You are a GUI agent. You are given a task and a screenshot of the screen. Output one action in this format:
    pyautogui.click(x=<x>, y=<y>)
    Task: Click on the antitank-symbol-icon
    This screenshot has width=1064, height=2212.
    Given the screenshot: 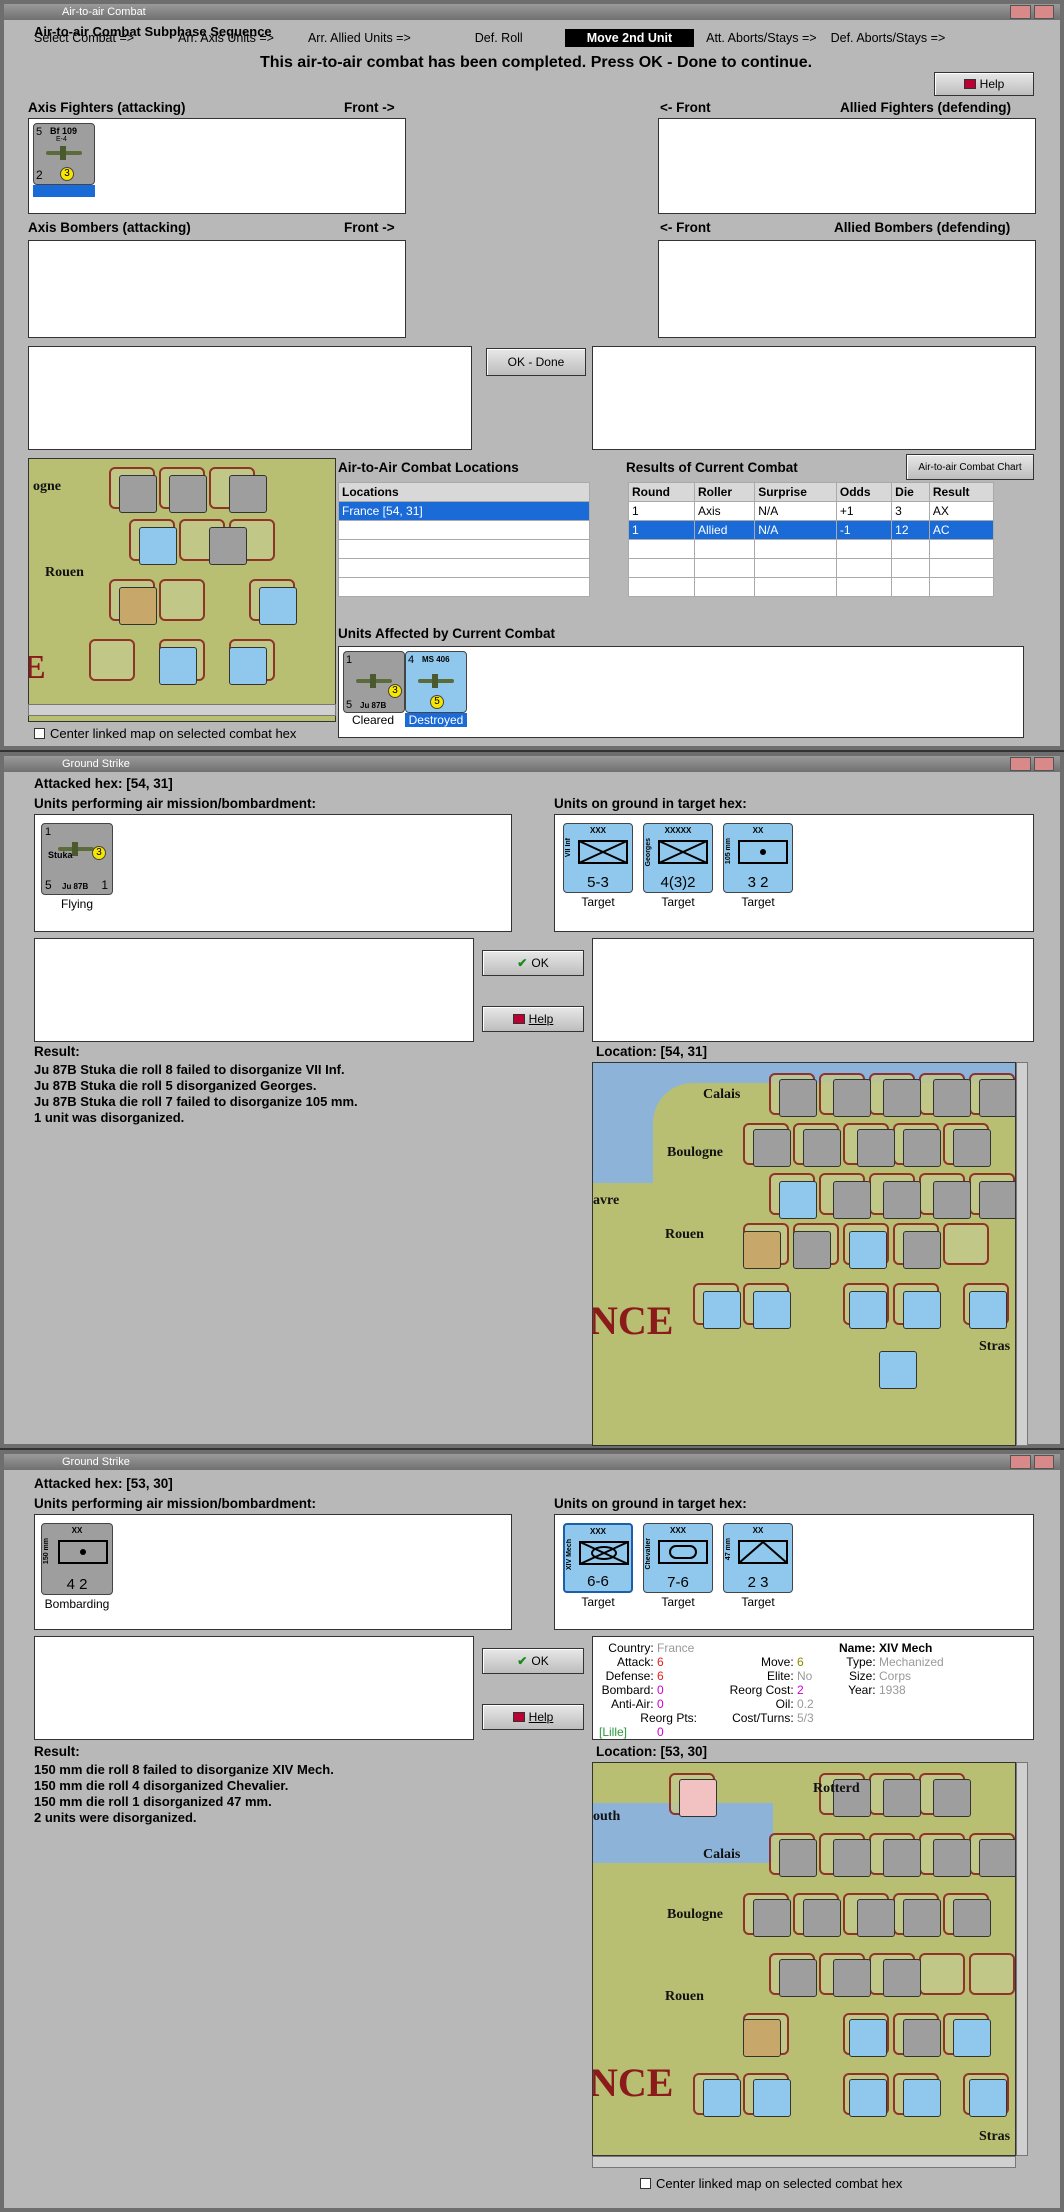 What is the action you would take?
    pyautogui.click(x=763, y=1552)
    